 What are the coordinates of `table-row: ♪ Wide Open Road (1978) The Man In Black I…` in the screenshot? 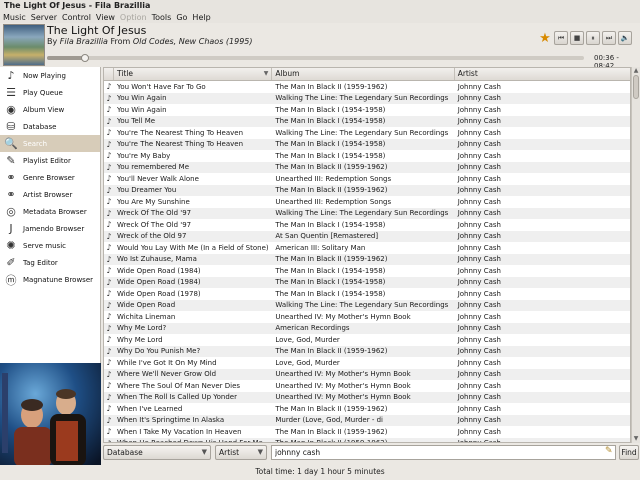 It's located at (367, 294).